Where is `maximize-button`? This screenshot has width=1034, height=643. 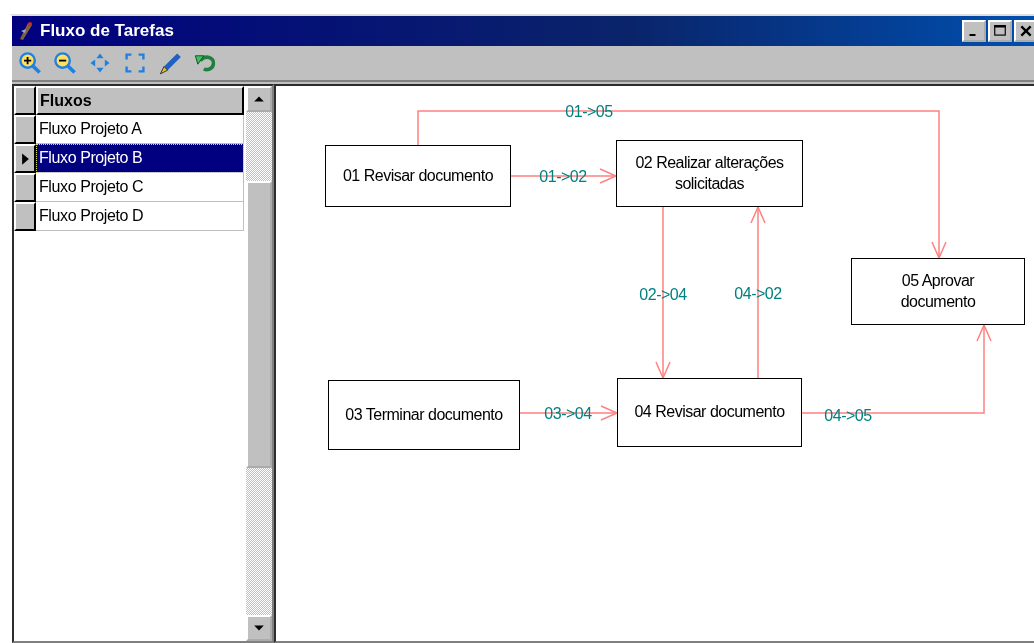 maximize-button is located at coordinates (1000, 31).